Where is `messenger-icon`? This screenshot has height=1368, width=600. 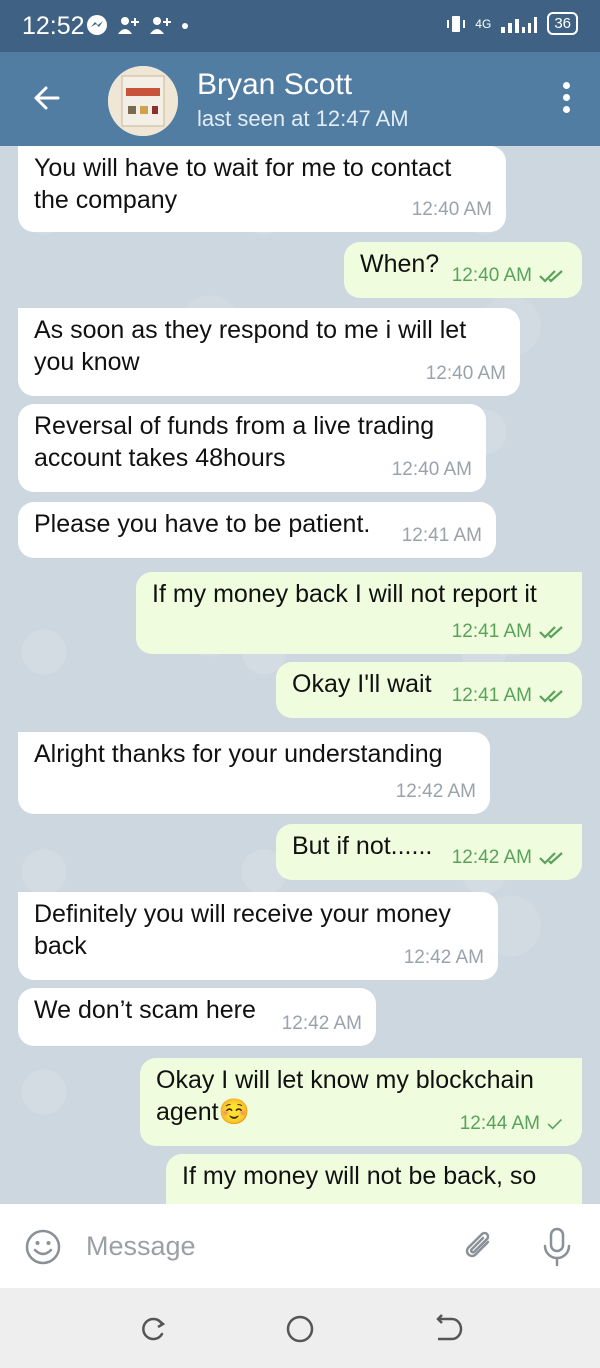 messenger-icon is located at coordinates (97, 25).